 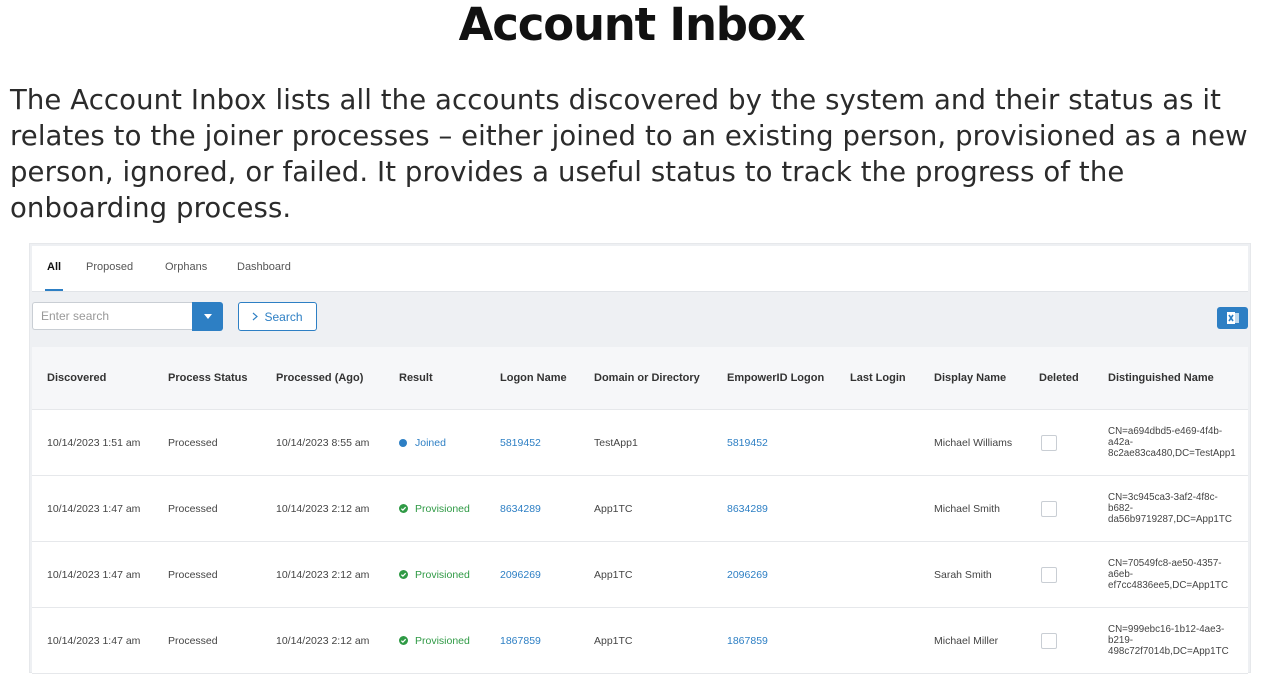 I want to click on dn-line: CN=999ebc16-1b12-4ae3-, so click(x=1166, y=629).